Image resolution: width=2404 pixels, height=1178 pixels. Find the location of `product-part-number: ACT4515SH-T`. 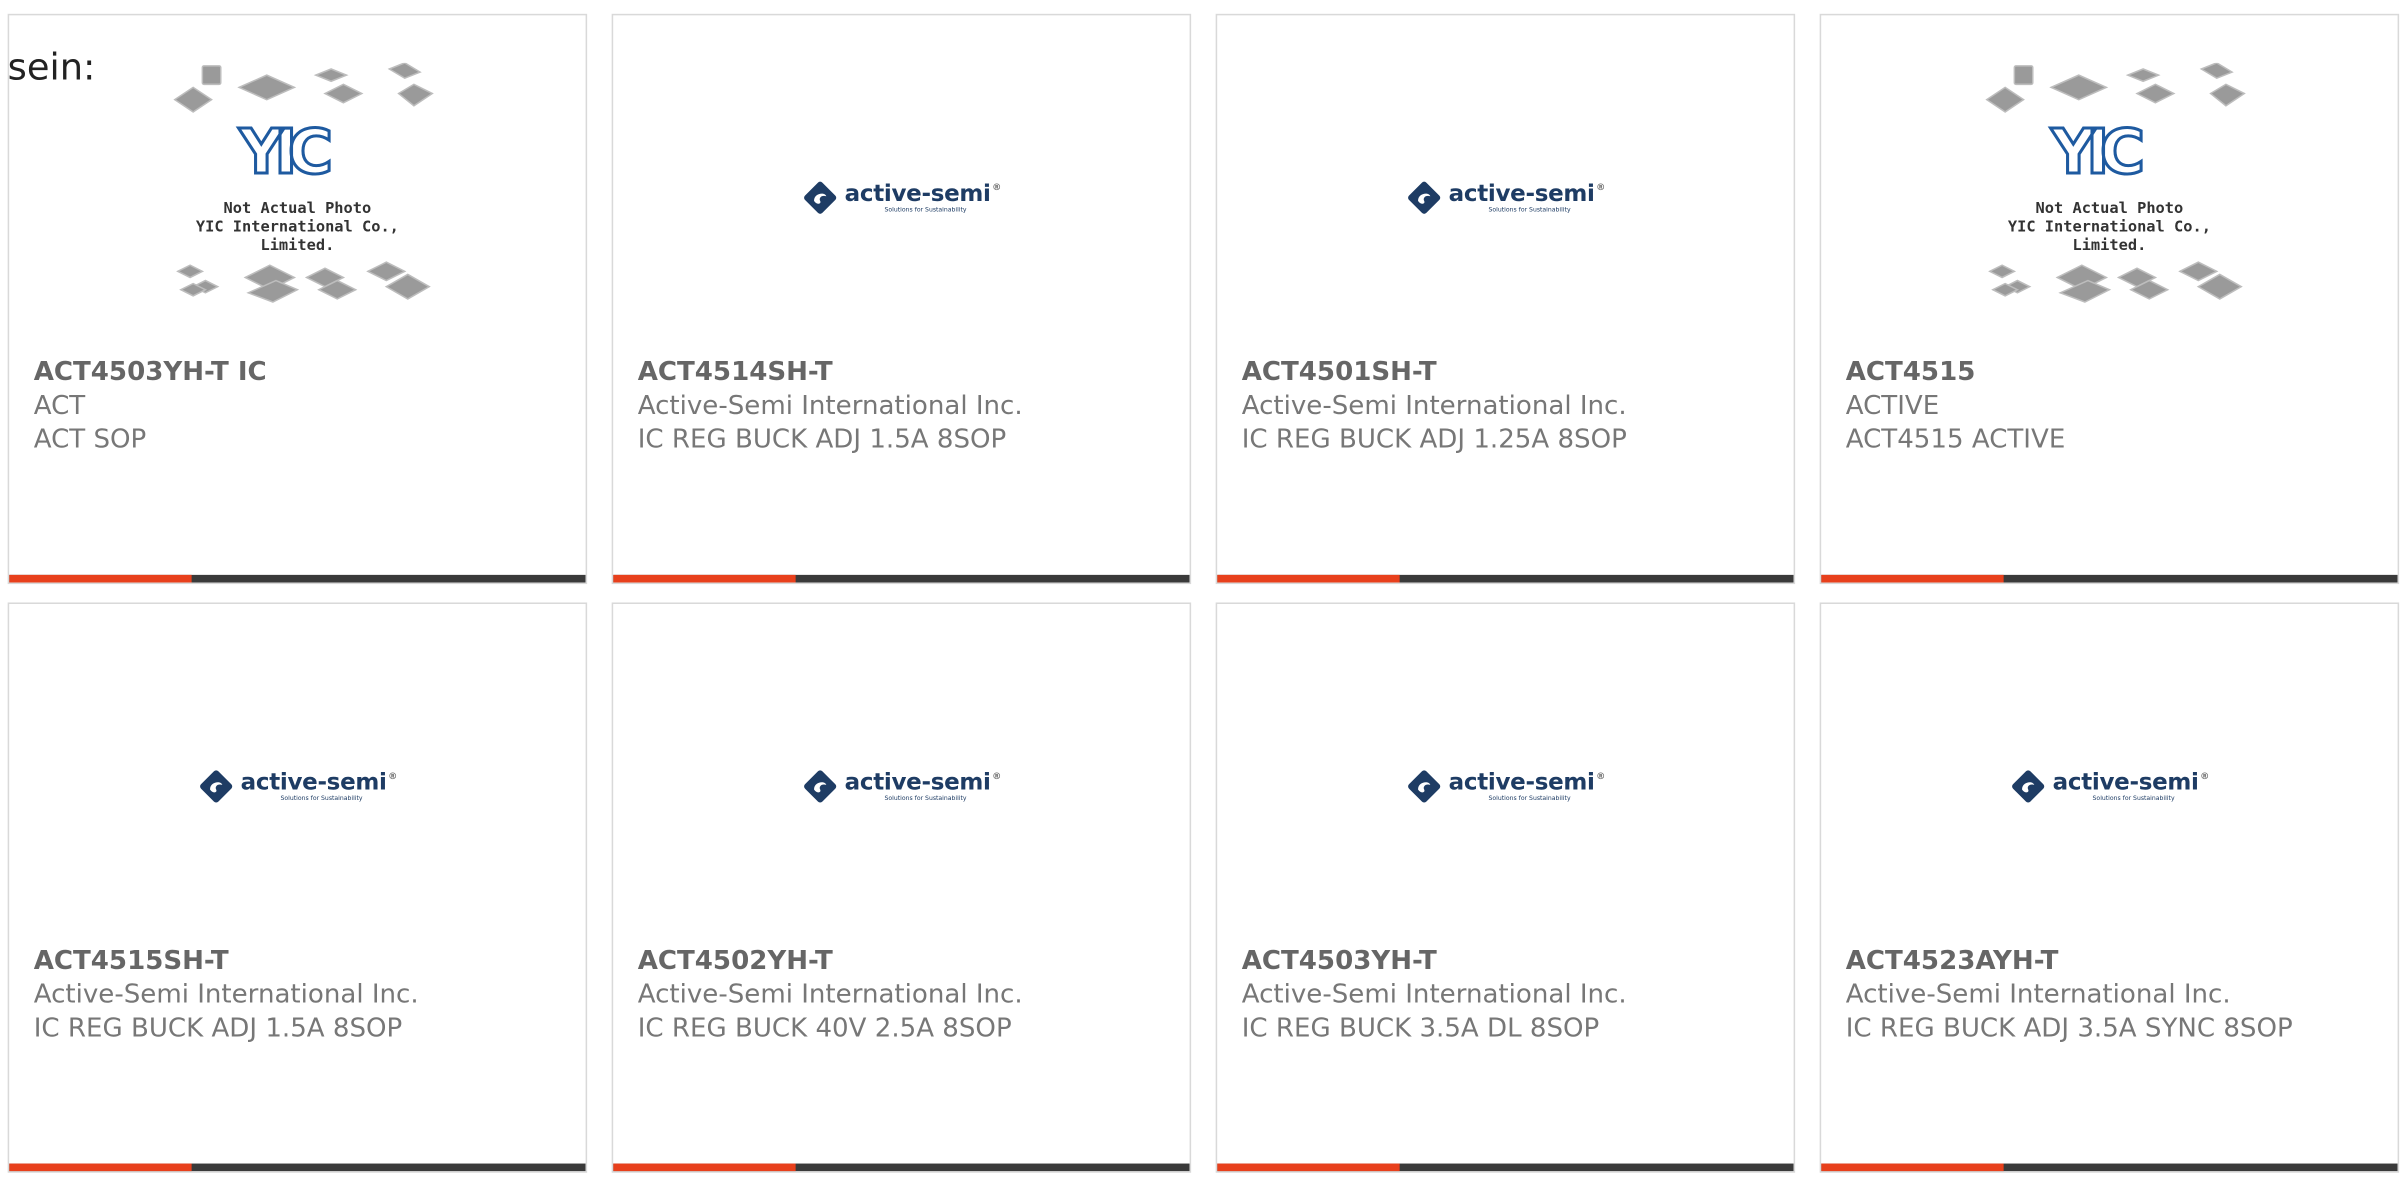

product-part-number: ACT4515SH-T is located at coordinates (297, 961).